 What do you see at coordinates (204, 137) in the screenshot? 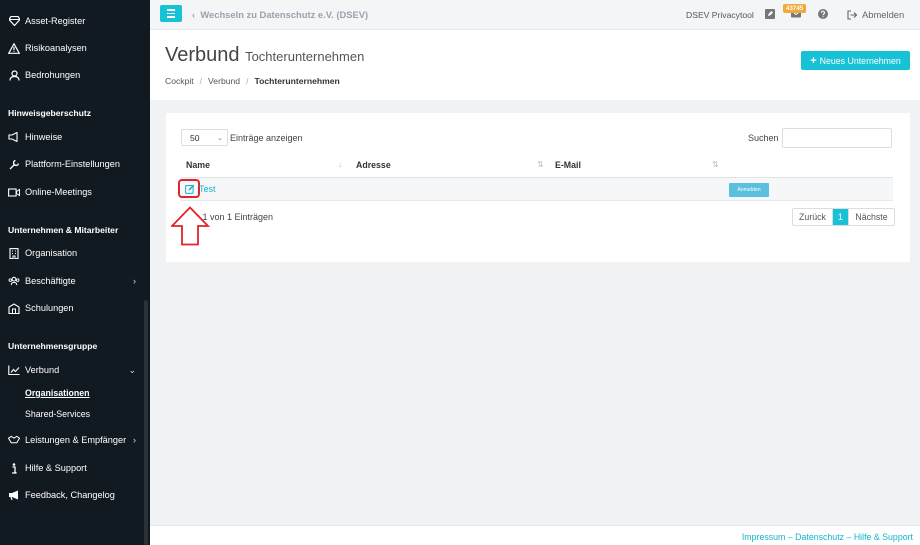
I see `entries-length-select: 50 ⌄` at bounding box center [204, 137].